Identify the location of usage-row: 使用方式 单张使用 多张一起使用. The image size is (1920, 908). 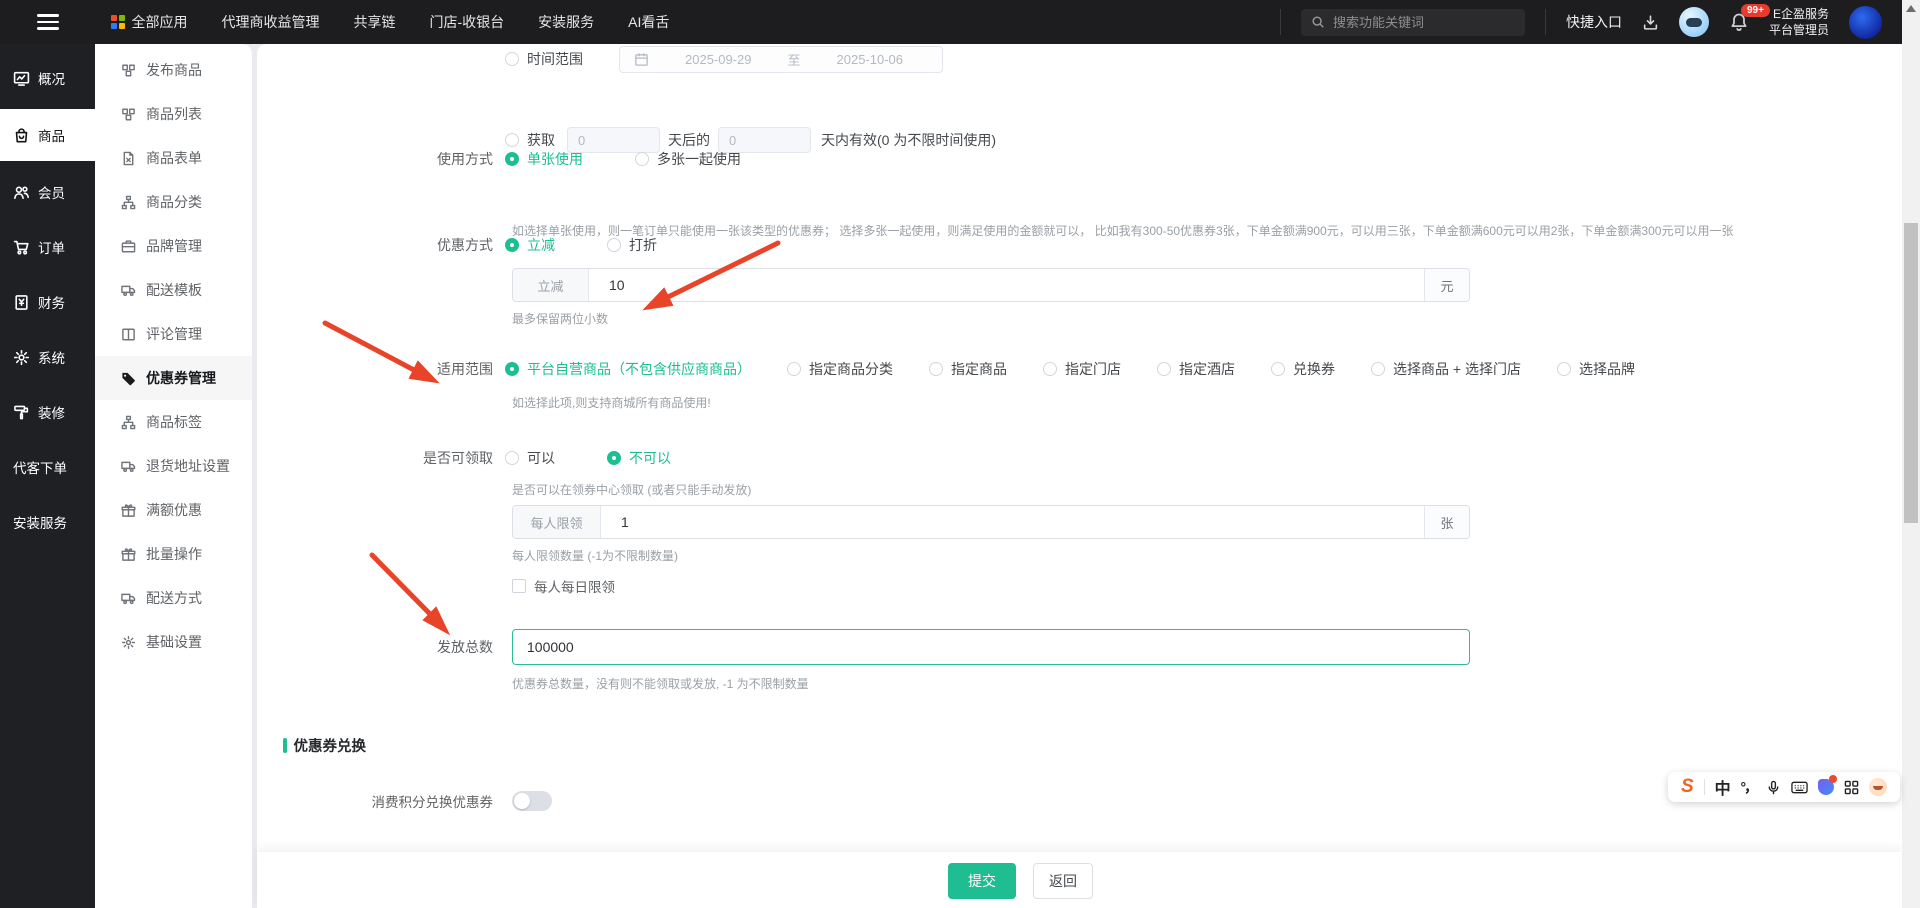
(499, 159).